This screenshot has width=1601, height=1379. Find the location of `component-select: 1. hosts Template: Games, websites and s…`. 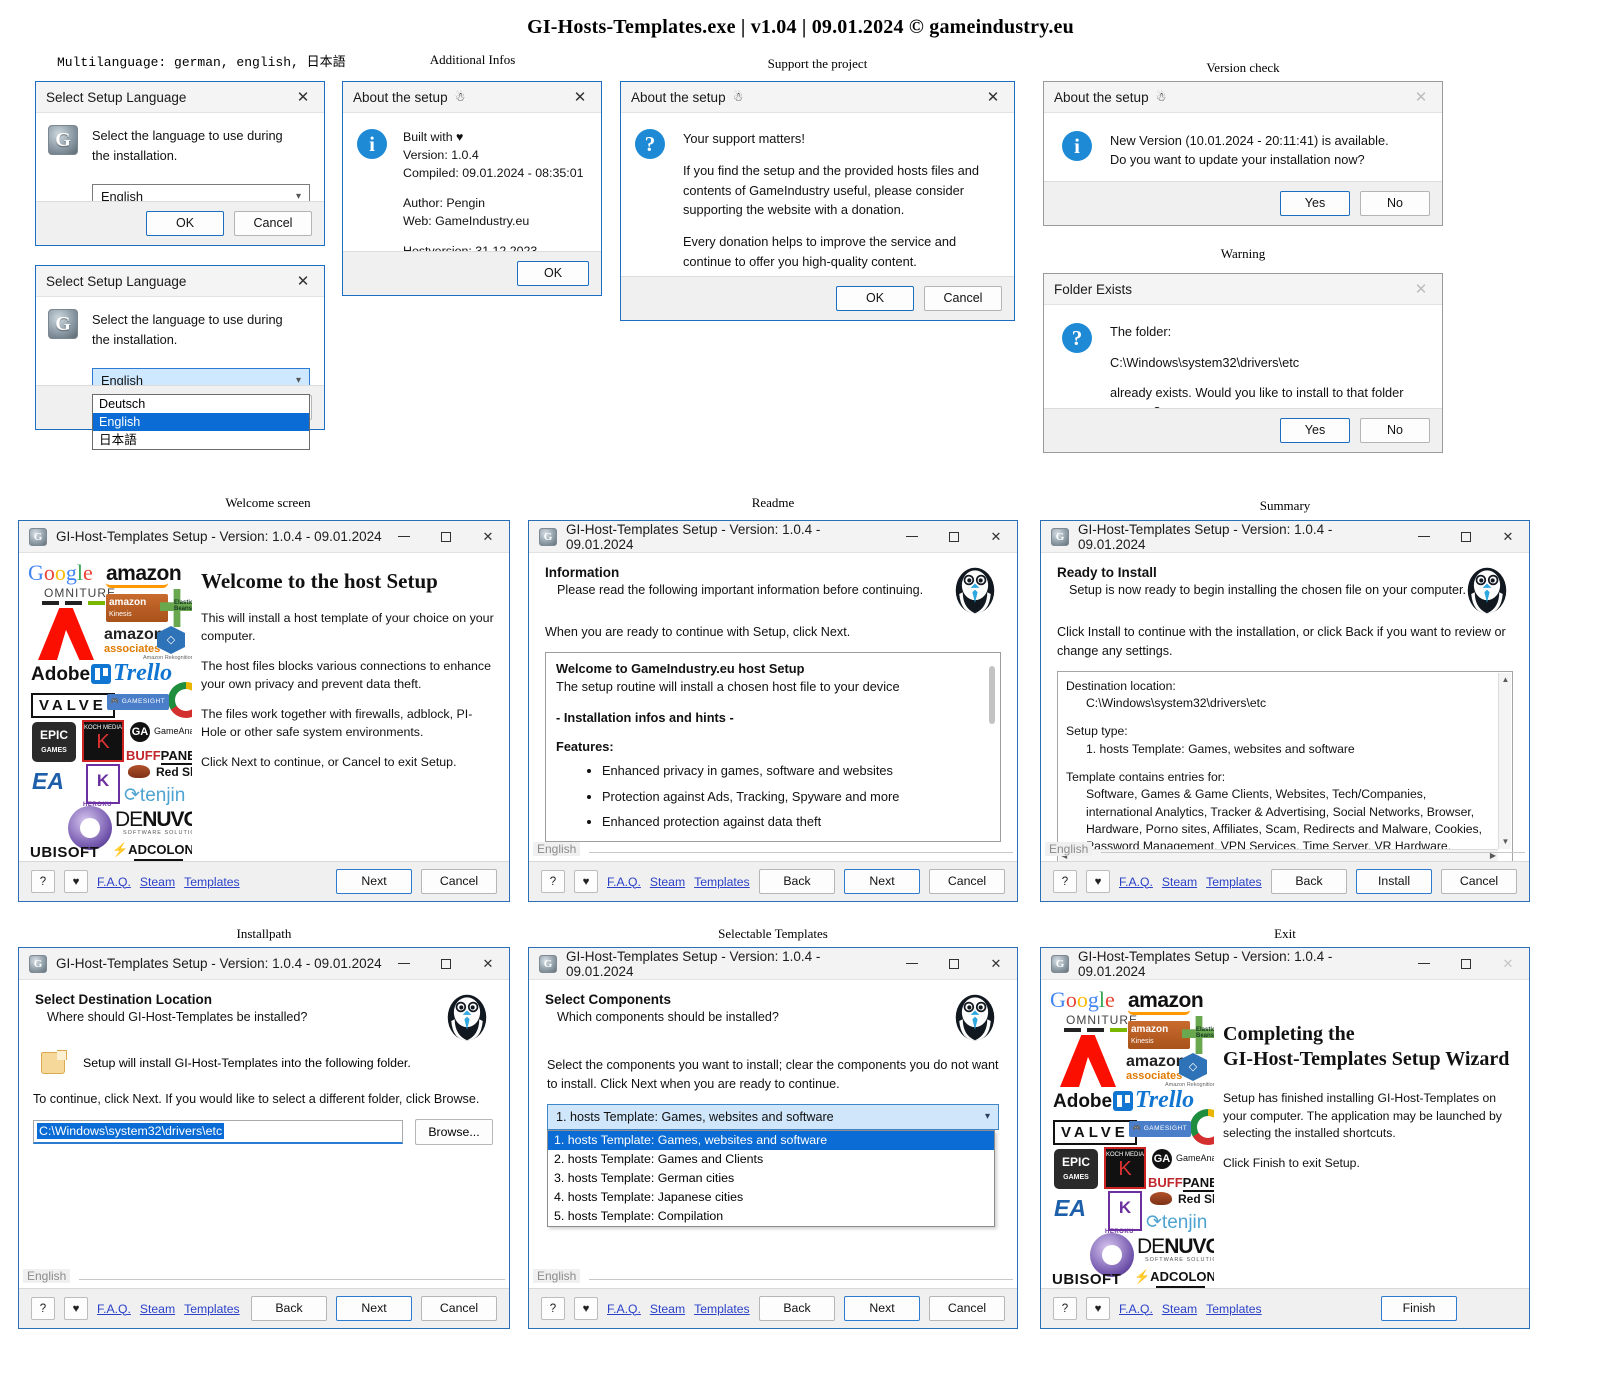

component-select: 1. hosts Template: Games, websites and s… is located at coordinates (773, 1116).